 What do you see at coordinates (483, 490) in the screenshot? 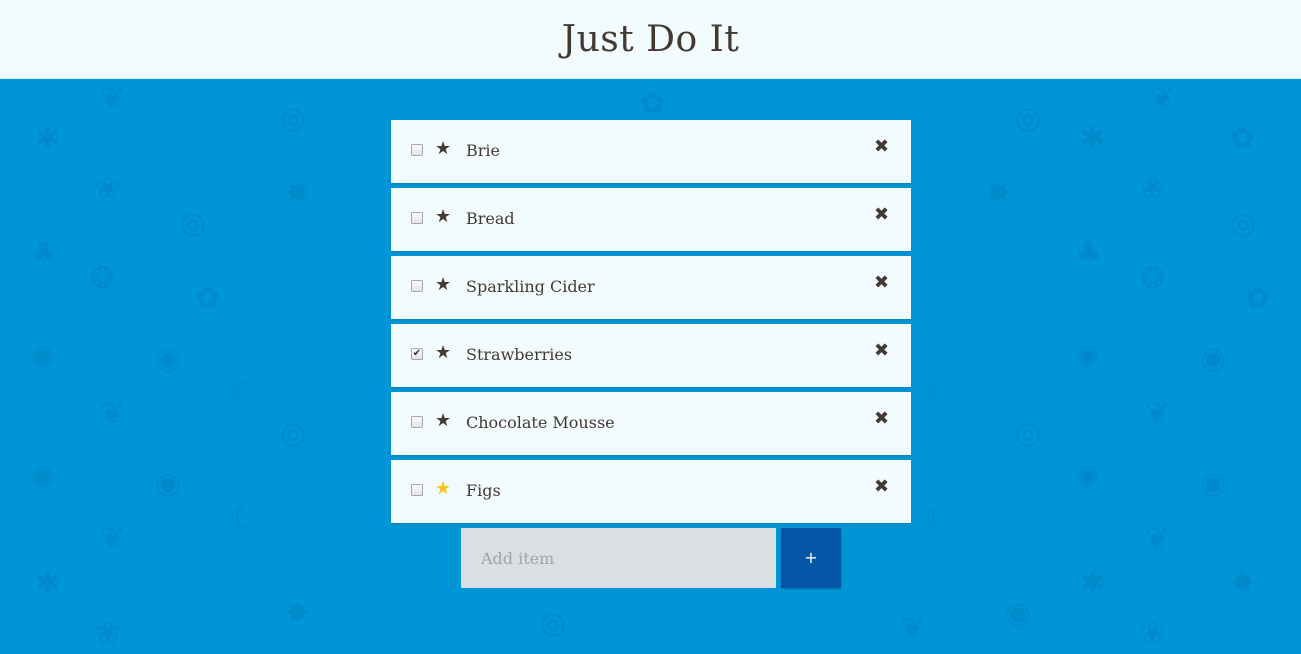
I see `item-label: Figs` at bounding box center [483, 490].